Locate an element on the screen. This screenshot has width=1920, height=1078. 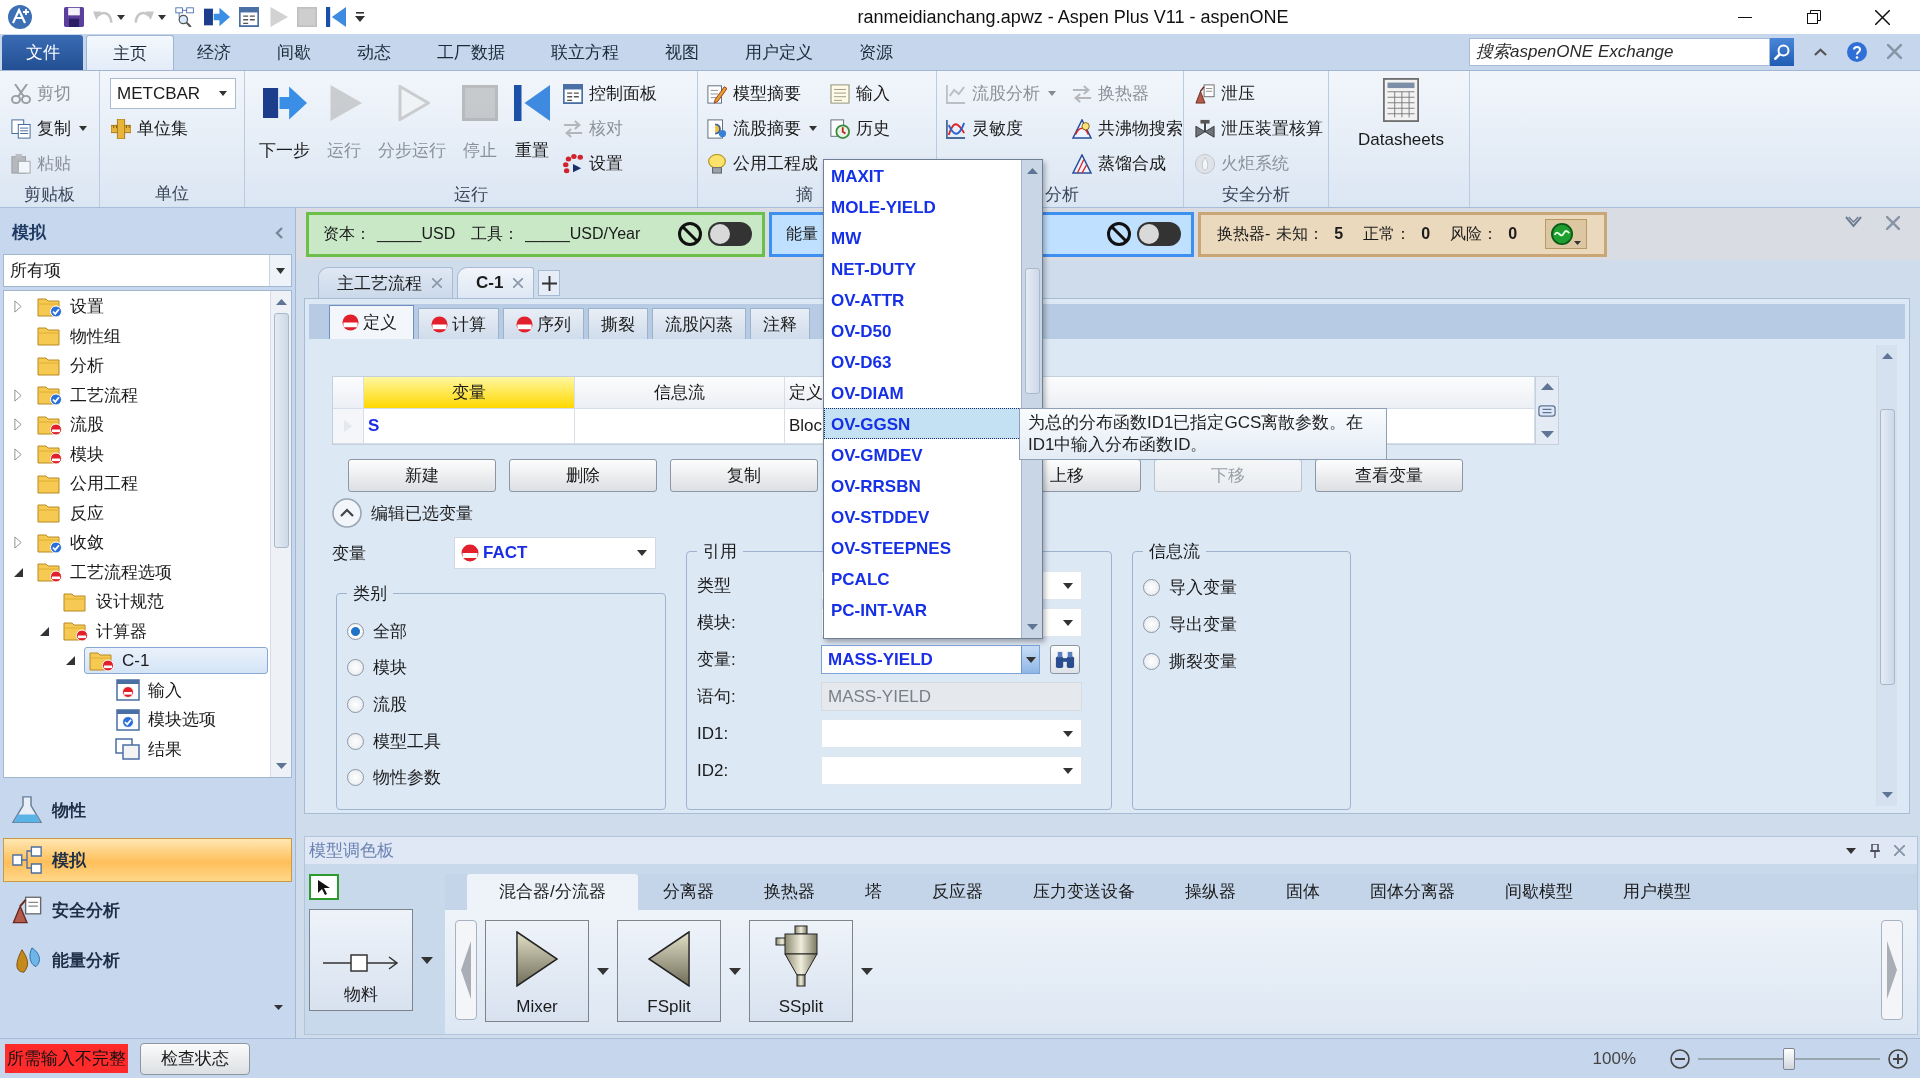
palette-tab: 反应器 is located at coordinates (957, 892).